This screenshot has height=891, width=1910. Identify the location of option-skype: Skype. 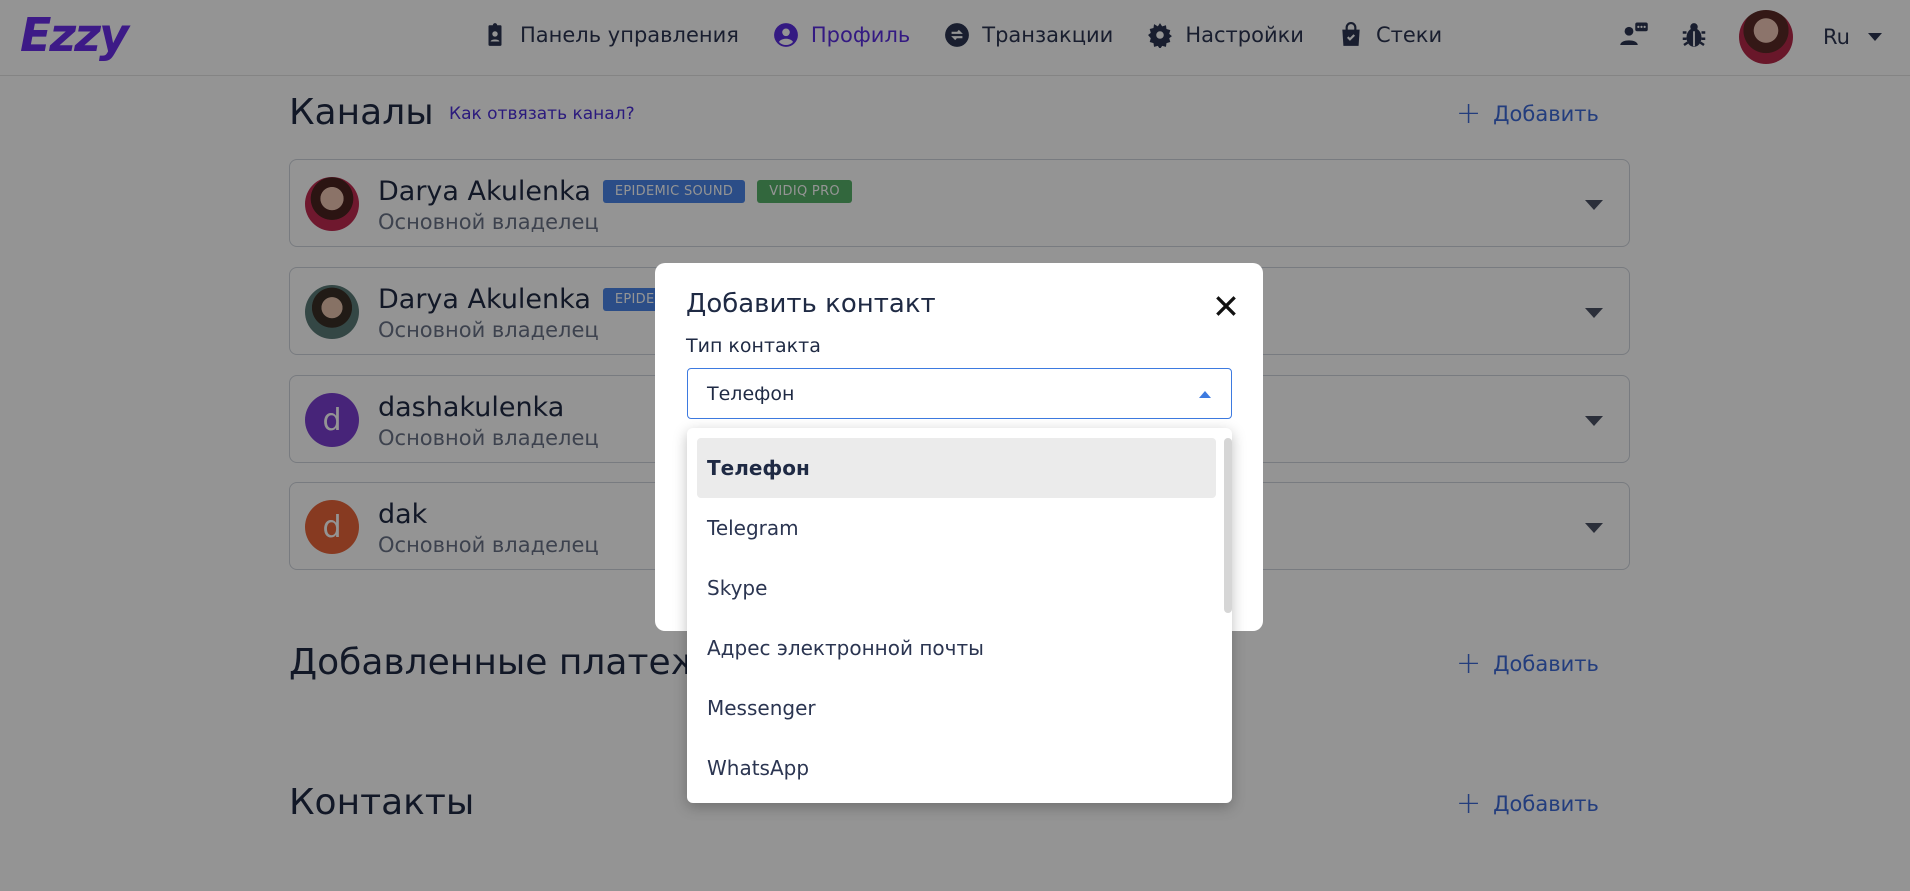
(956, 588).